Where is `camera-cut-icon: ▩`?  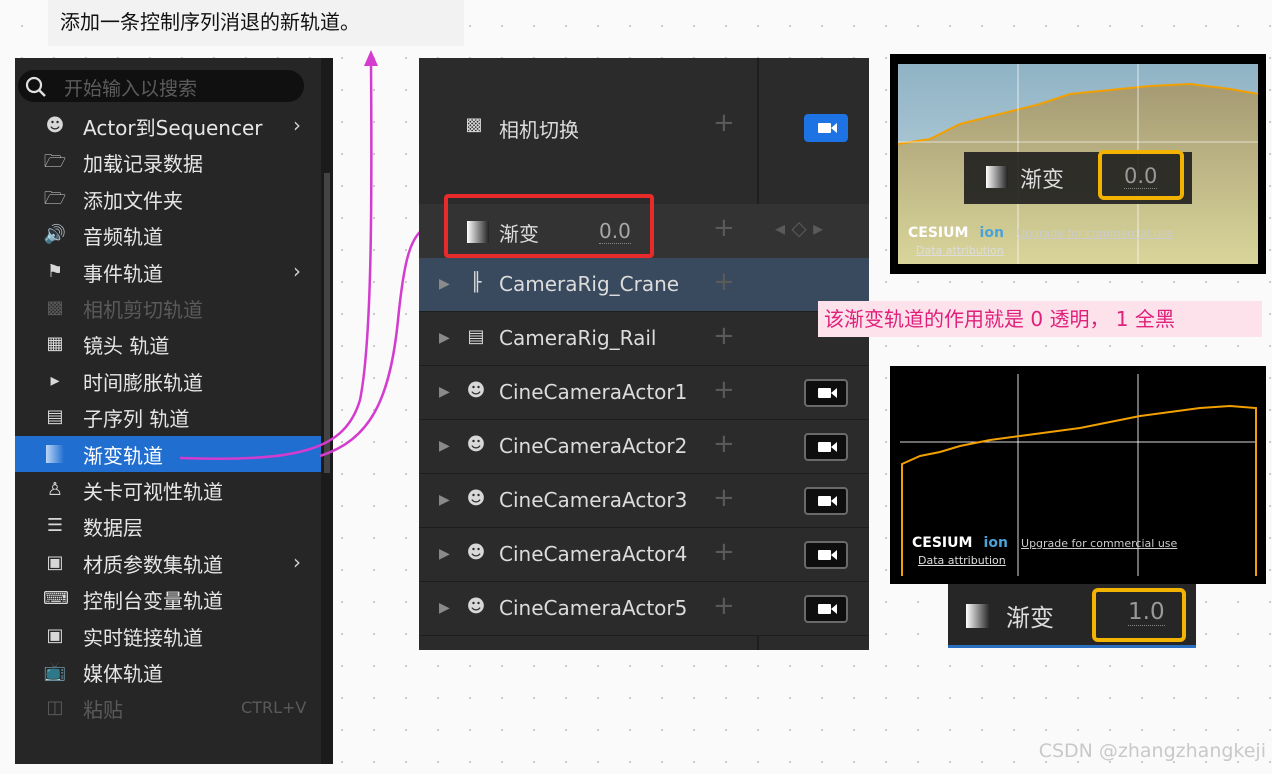
camera-cut-icon: ▩ is located at coordinates (474, 124).